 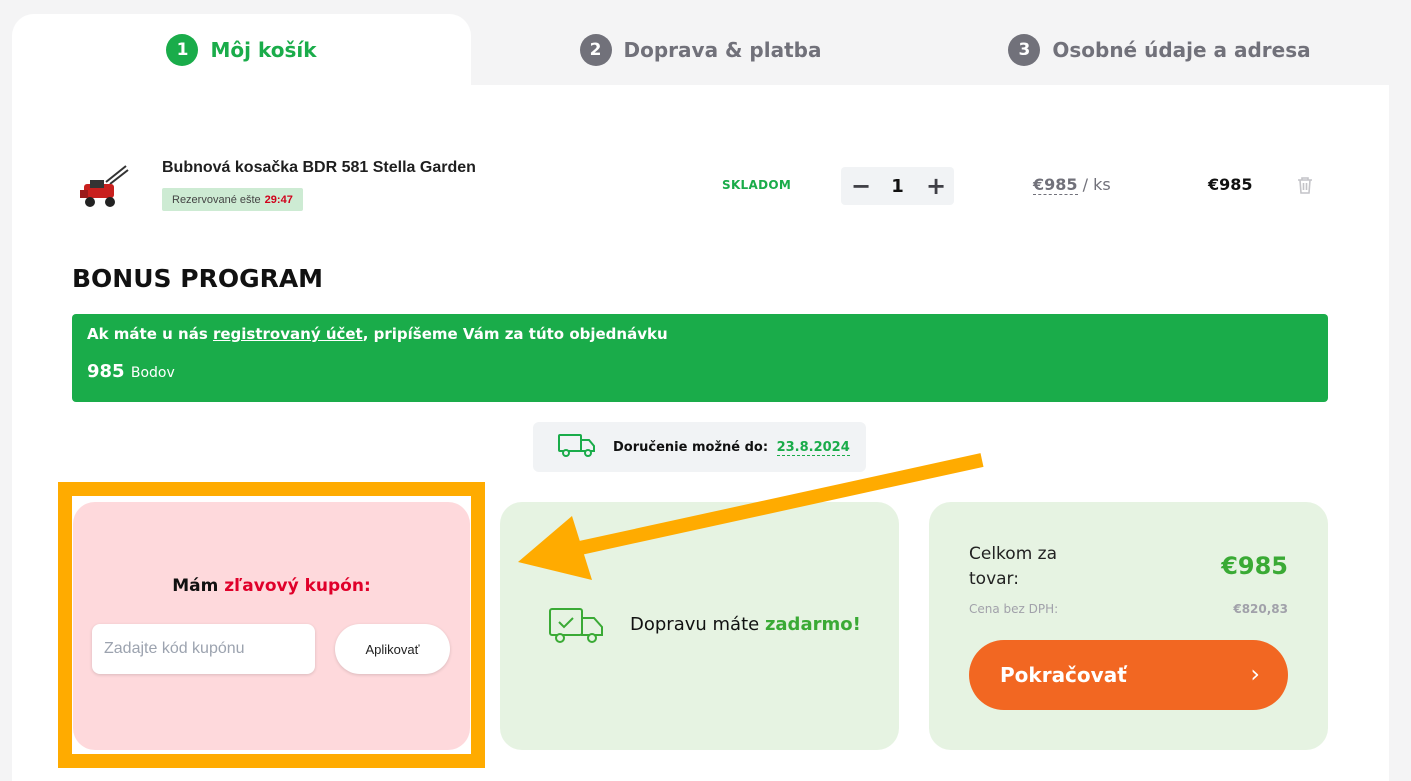 I want to click on stock-status: SKLADOM, so click(x=757, y=185).